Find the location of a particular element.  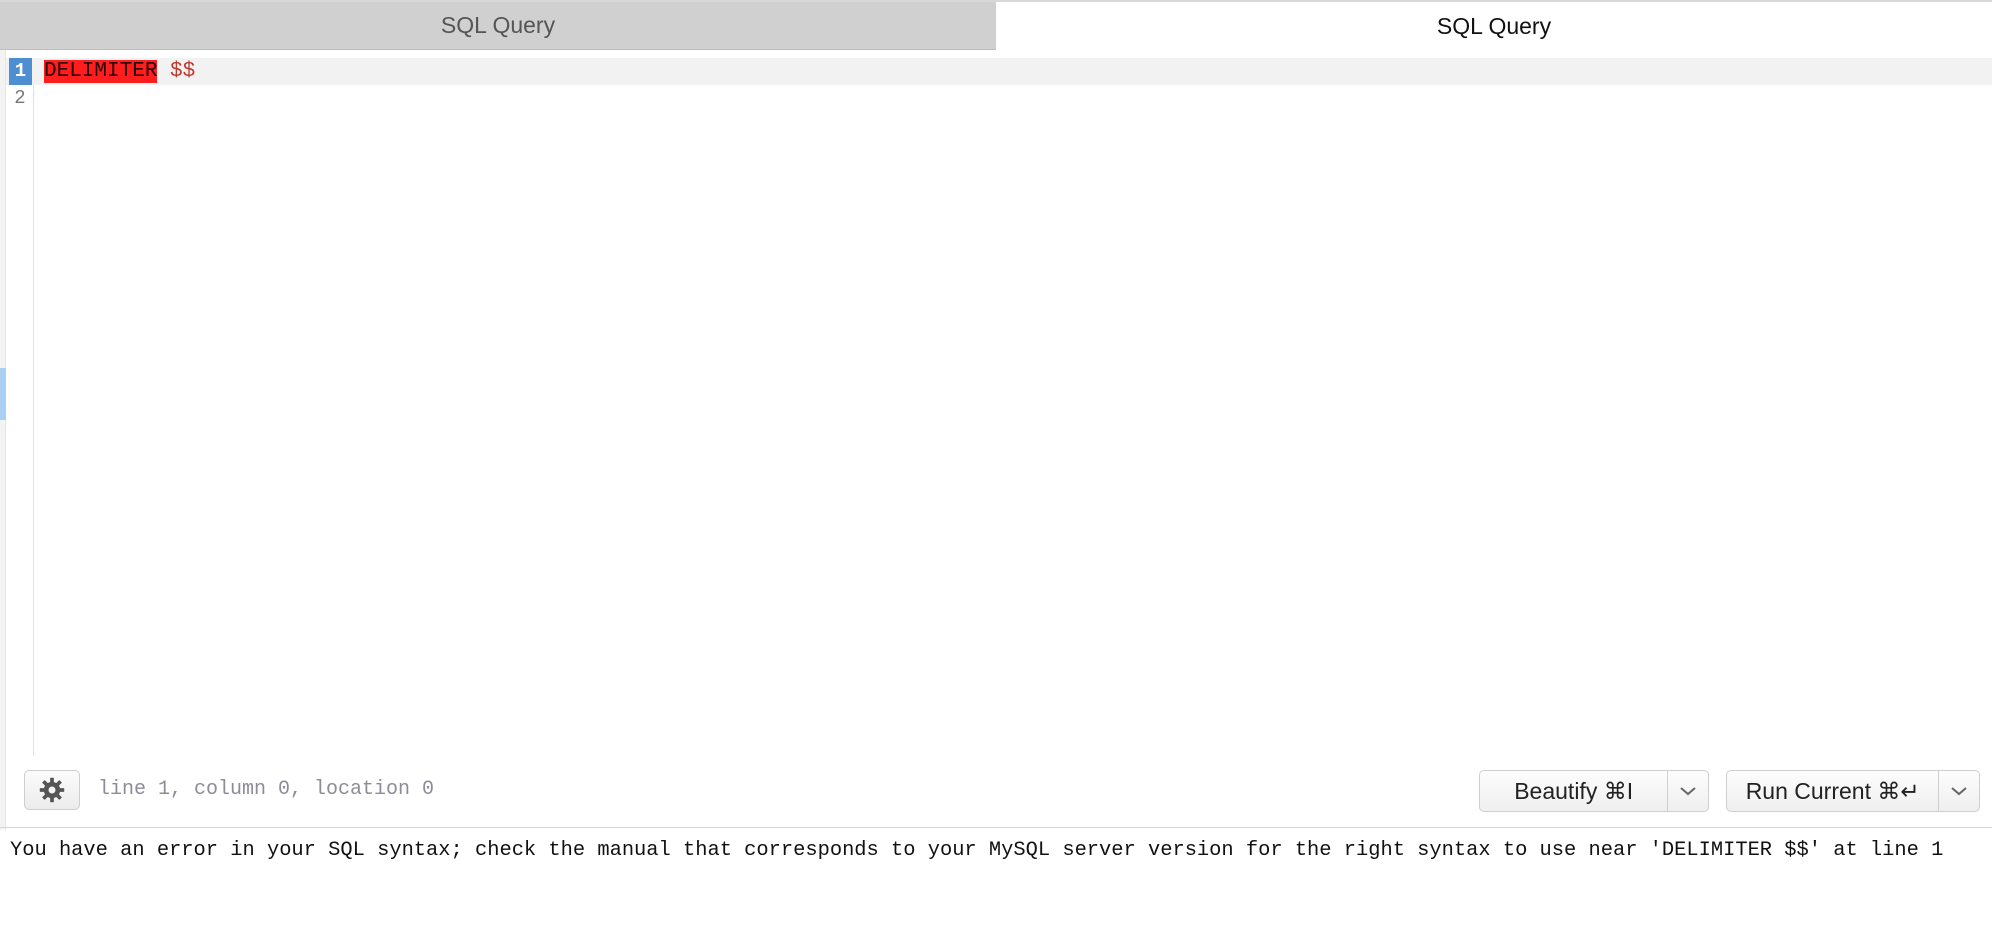

beautify-split-button: Beautify ⌘I is located at coordinates (1594, 791).